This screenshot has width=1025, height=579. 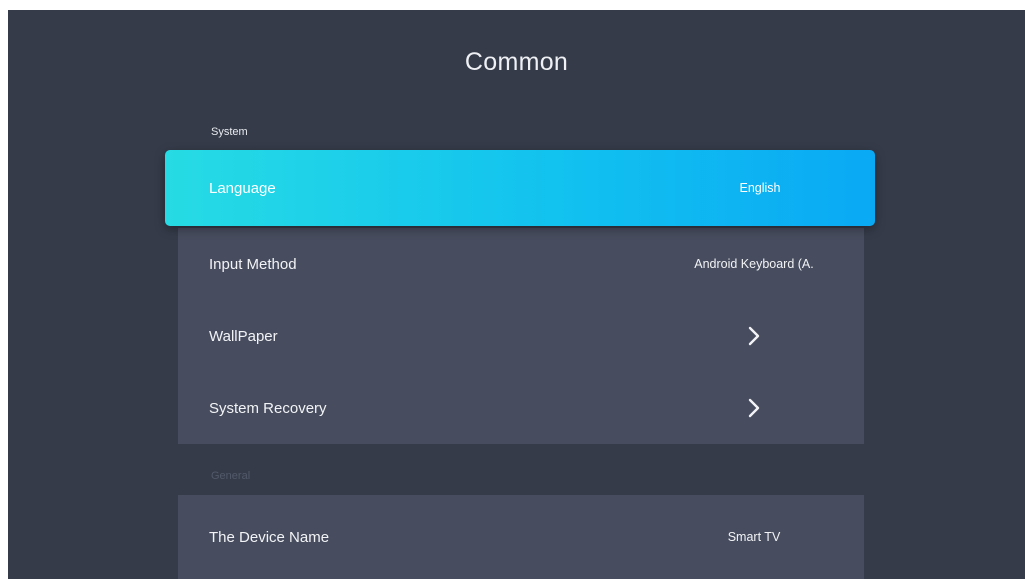 I want to click on setting-device-name: The Device Name Smart TV, so click(x=521, y=537).